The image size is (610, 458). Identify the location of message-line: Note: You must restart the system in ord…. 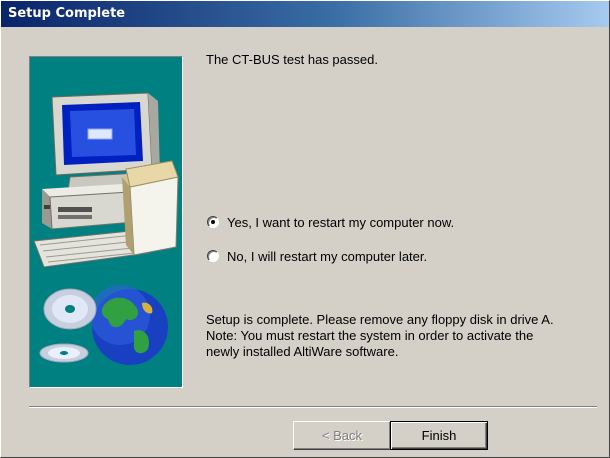
(370, 335).